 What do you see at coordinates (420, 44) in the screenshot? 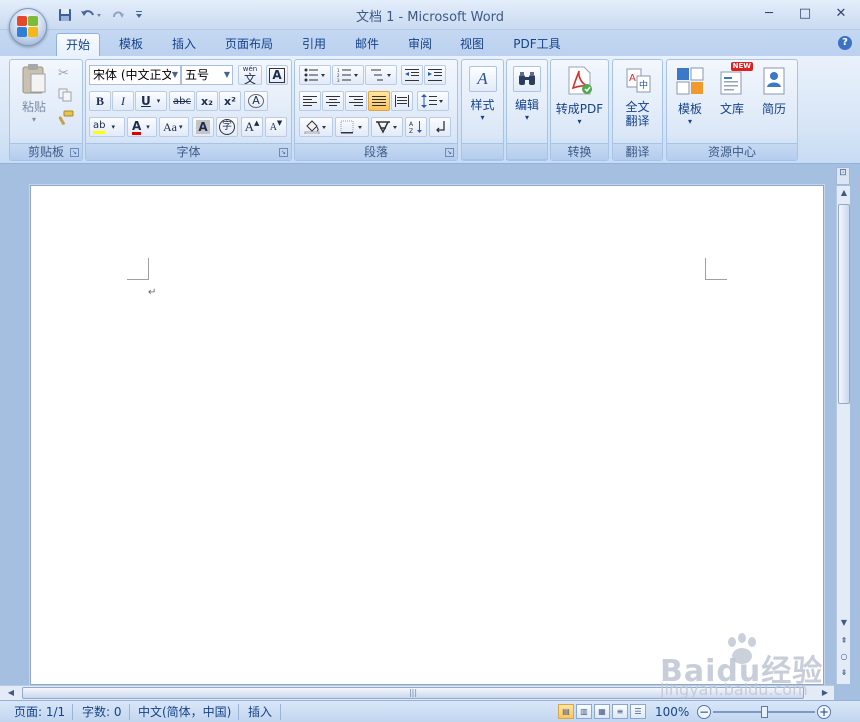
I see `tab-review: 审阅` at bounding box center [420, 44].